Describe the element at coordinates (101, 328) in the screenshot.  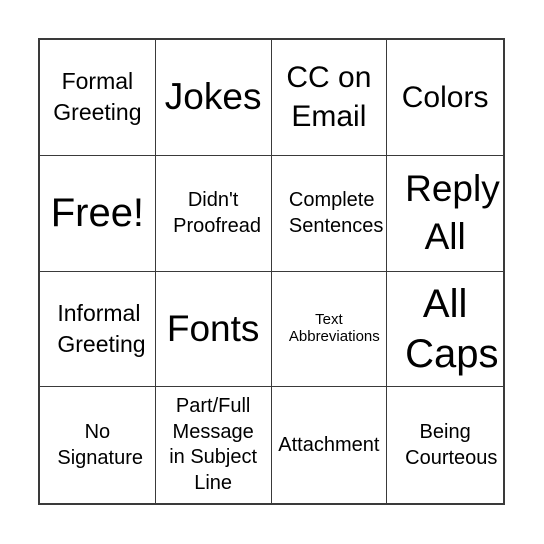
I see `cell-text: Informal Greeting` at that location.